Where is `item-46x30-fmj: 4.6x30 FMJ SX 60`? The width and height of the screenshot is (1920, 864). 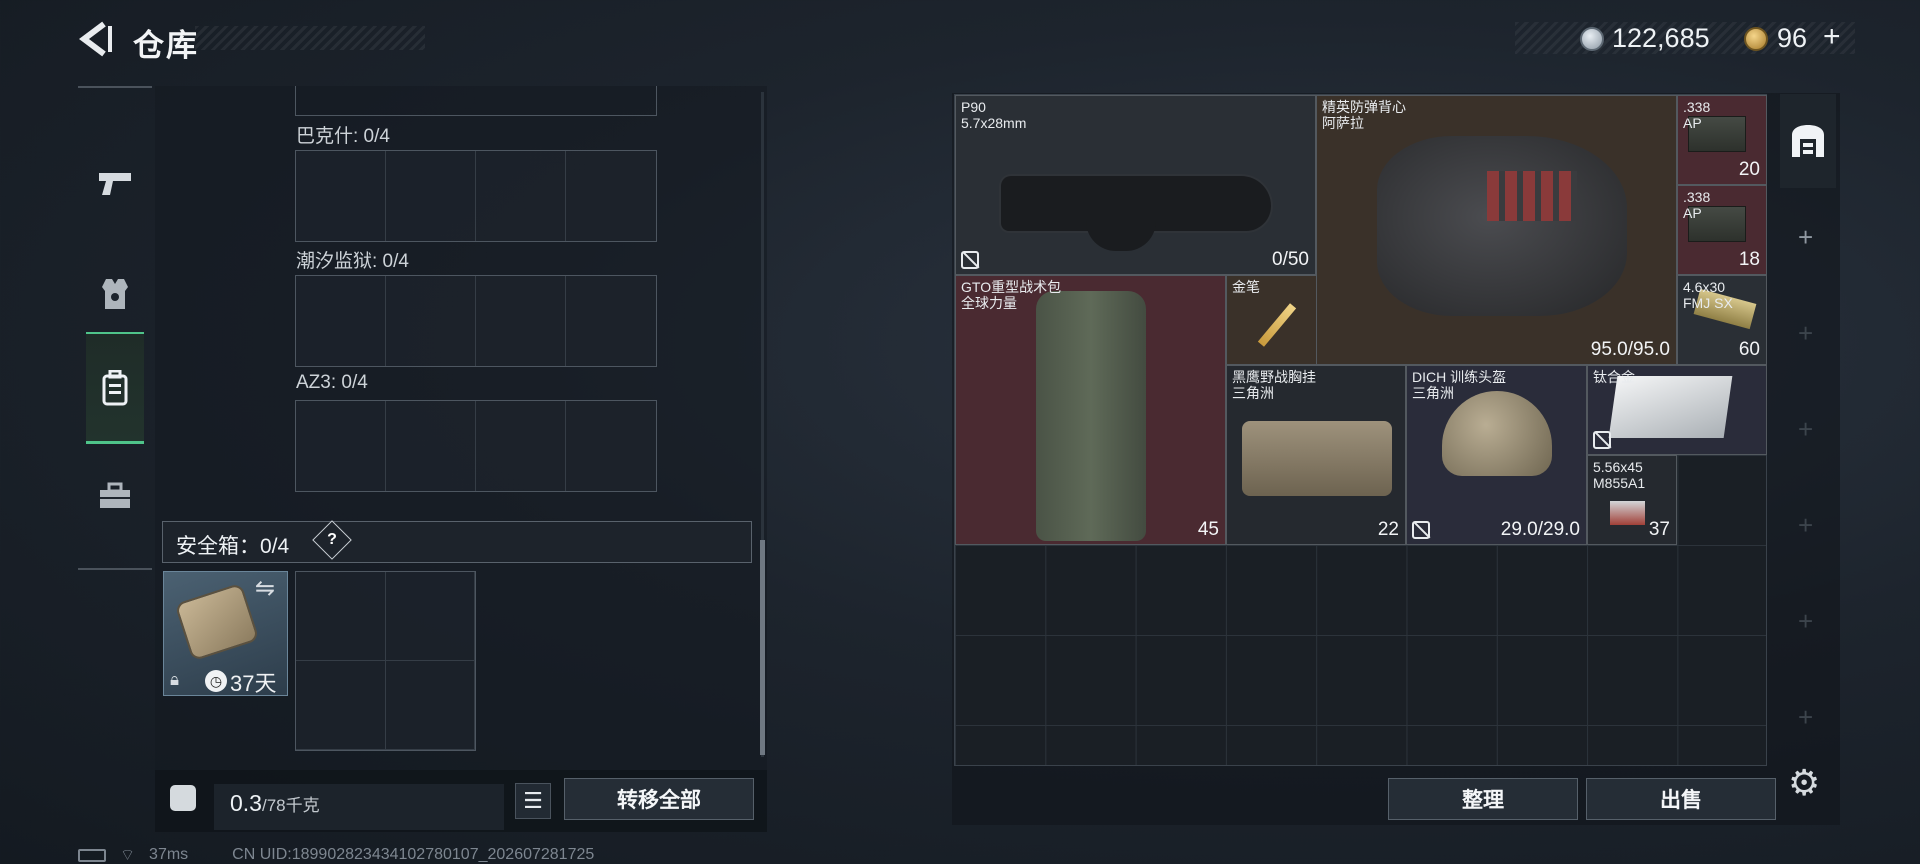 item-46x30-fmj: 4.6x30 FMJ SX 60 is located at coordinates (1722, 320).